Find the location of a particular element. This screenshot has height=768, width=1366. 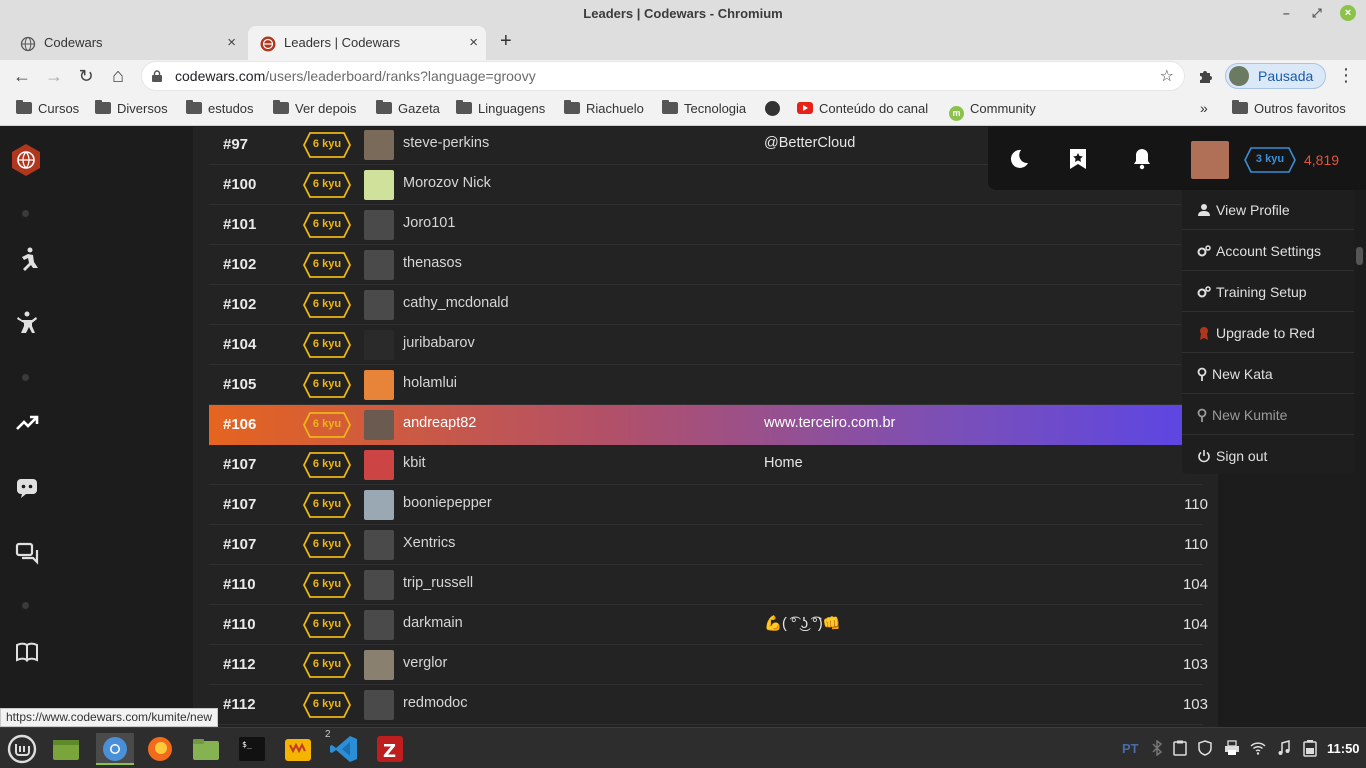

bookmark-folder: Ver depois is located at coordinates (314, 109).